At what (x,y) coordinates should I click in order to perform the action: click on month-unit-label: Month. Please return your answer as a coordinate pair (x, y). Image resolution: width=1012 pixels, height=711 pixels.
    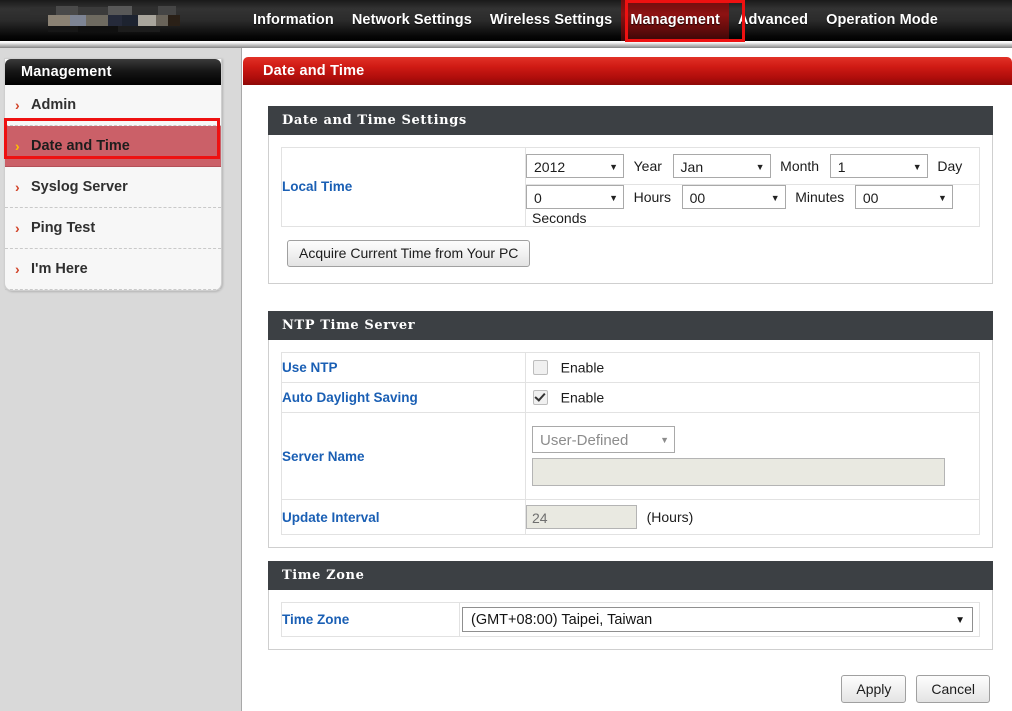
    Looking at the image, I should click on (800, 166).